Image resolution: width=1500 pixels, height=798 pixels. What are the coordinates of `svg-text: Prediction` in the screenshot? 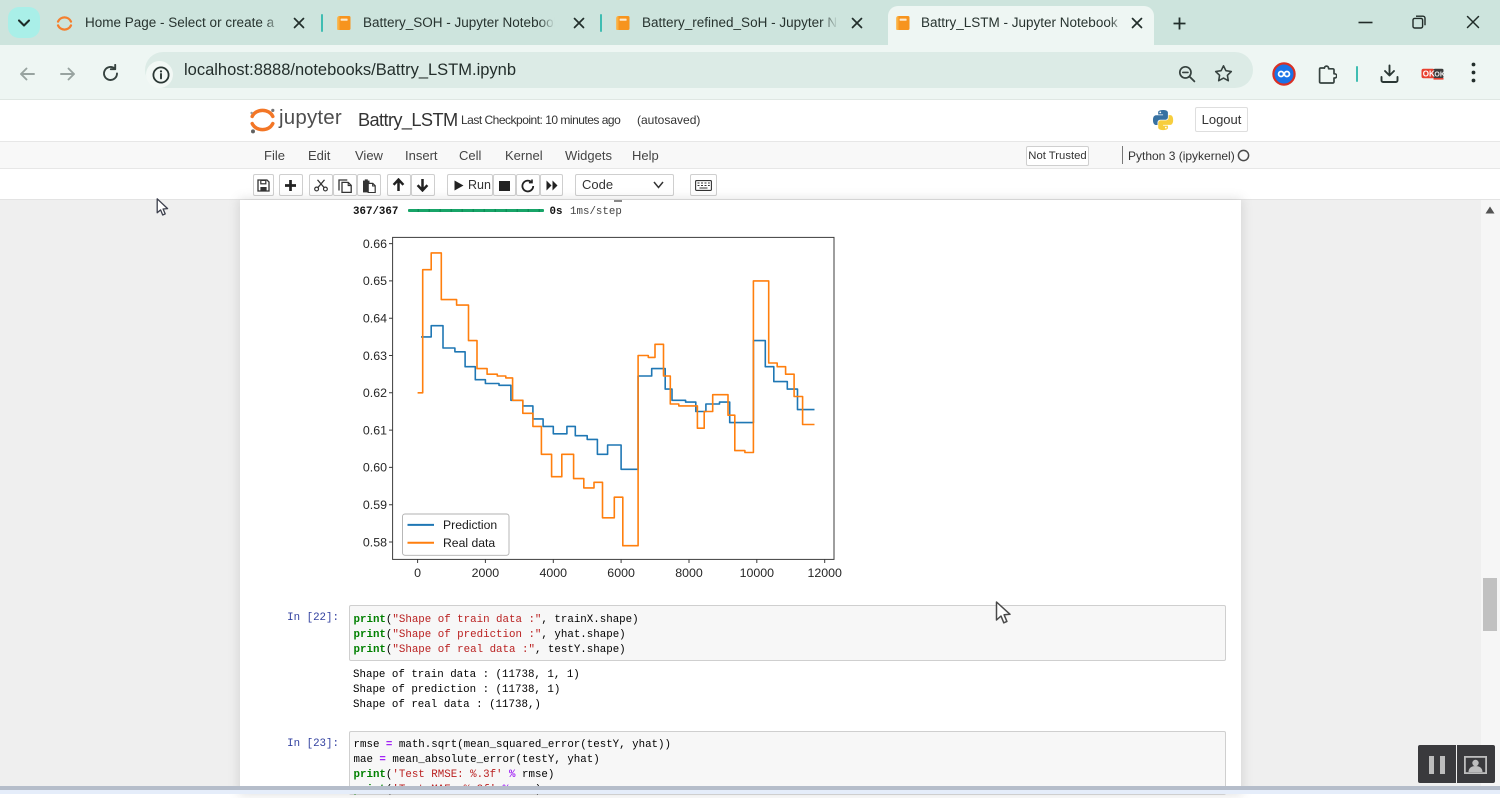 It's located at (470, 525).